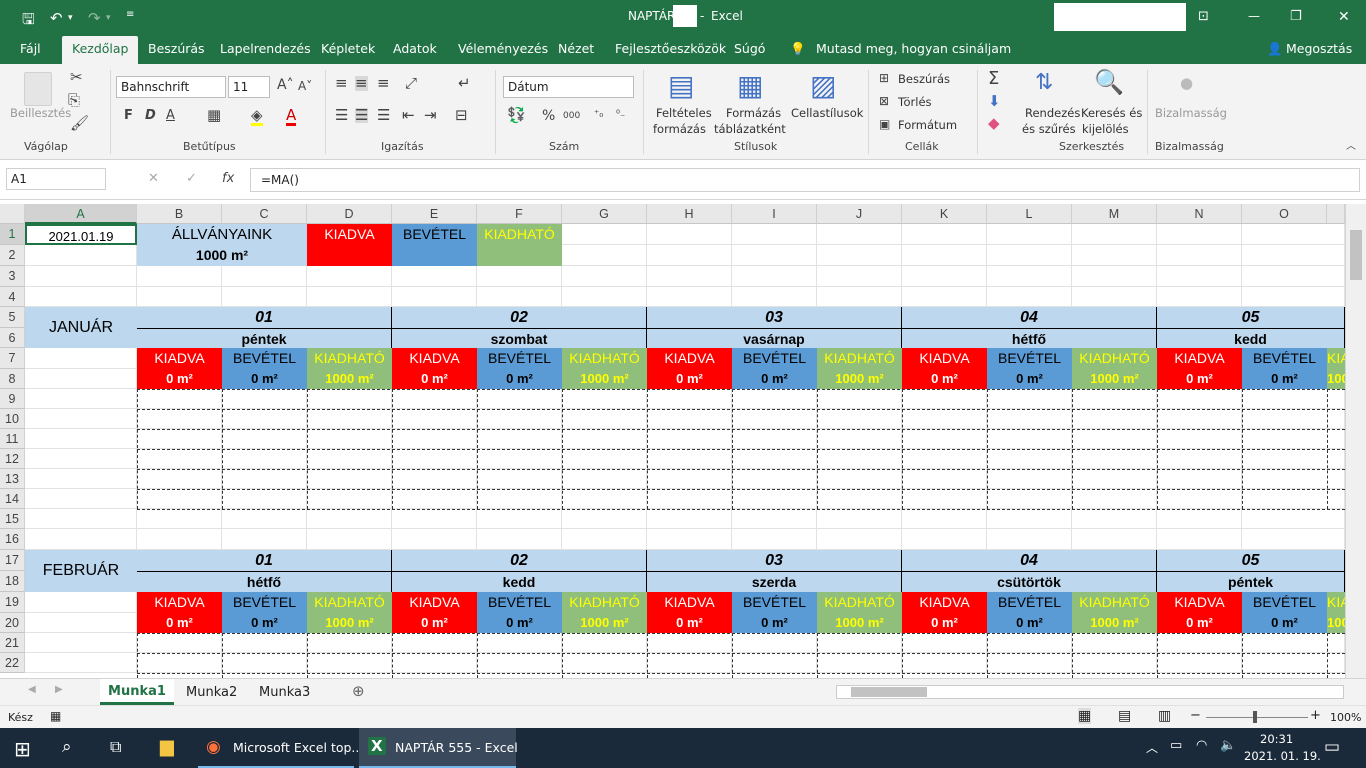 Image resolution: width=1366 pixels, height=768 pixels. Describe the element at coordinates (361, 83) in the screenshot. I see `align-middle-icon: ≡` at that location.